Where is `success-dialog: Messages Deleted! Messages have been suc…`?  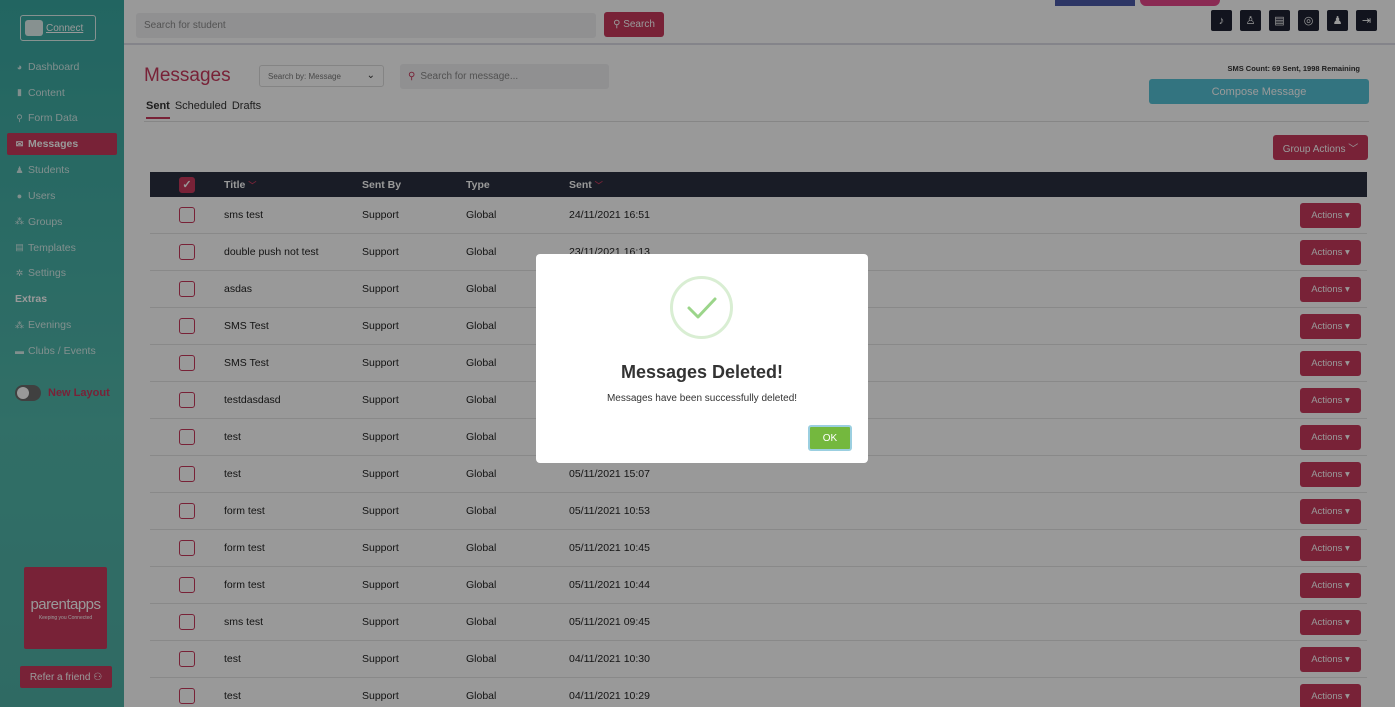 success-dialog: Messages Deleted! Messages have been suc… is located at coordinates (702, 358).